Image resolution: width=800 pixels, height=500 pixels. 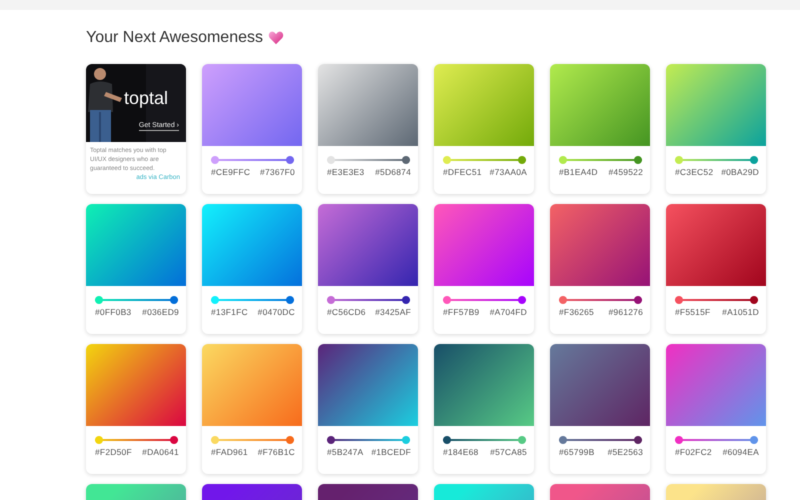 I want to click on ad-logo: toptal, so click(x=146, y=98).